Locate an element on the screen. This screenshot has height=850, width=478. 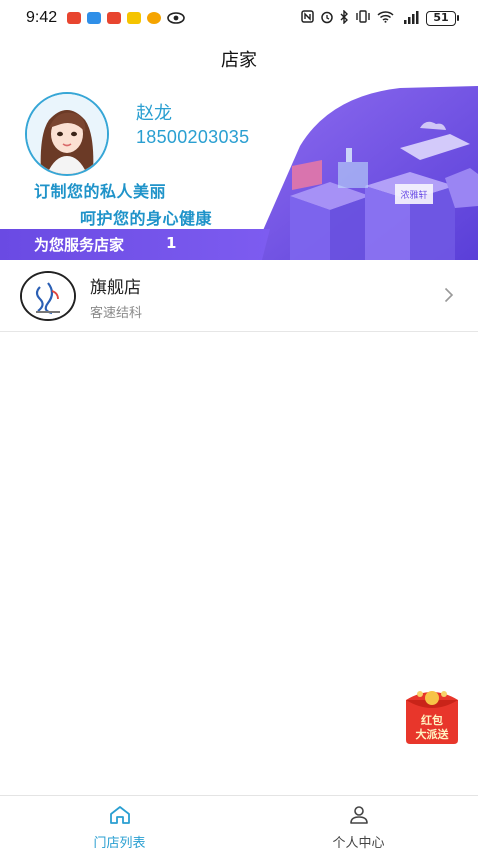
user-icon is located at coordinates (359, 817).